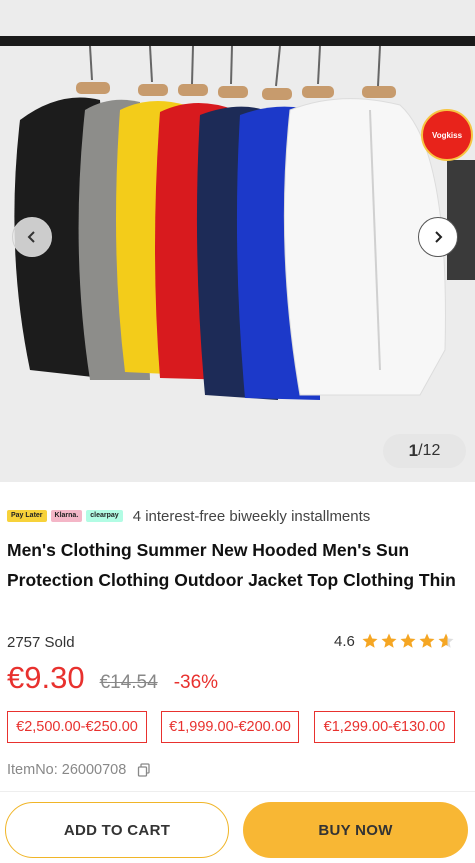 The height and width of the screenshot is (863, 475). I want to click on paylater-logo: Pay Later, so click(27, 516).